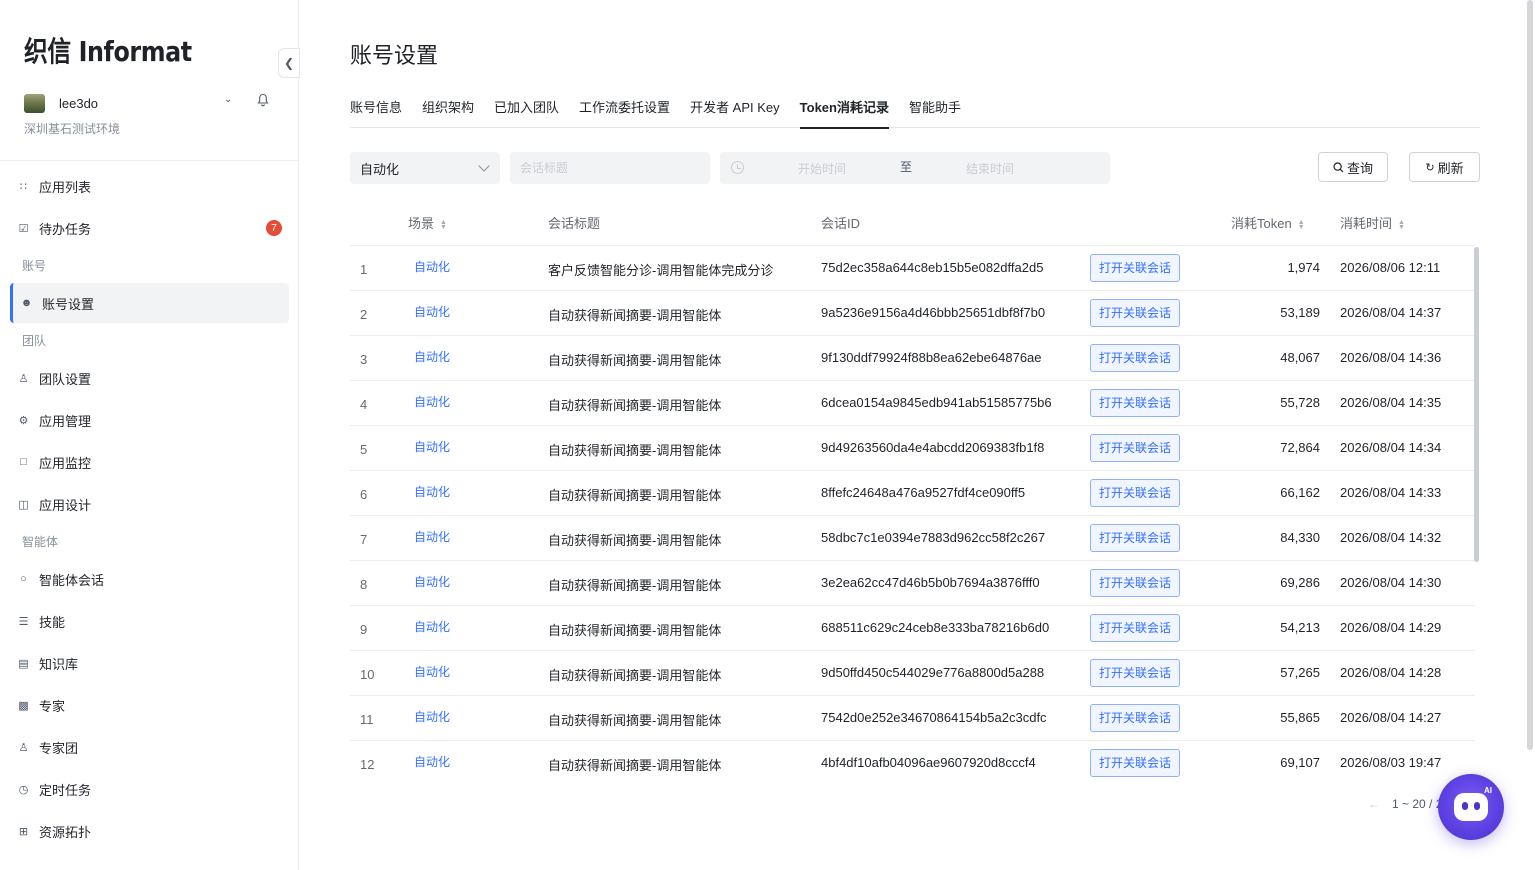  Describe the element at coordinates (624, 113) in the screenshot. I see `tab: 工作流委托设置` at that location.